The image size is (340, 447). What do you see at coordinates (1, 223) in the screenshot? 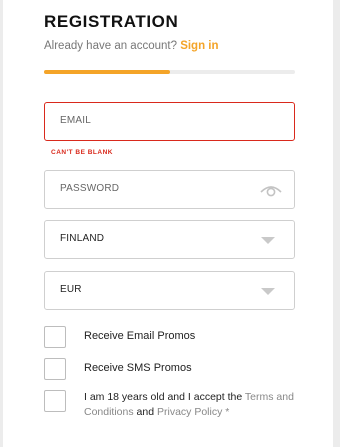
I see `left-edge` at bounding box center [1, 223].